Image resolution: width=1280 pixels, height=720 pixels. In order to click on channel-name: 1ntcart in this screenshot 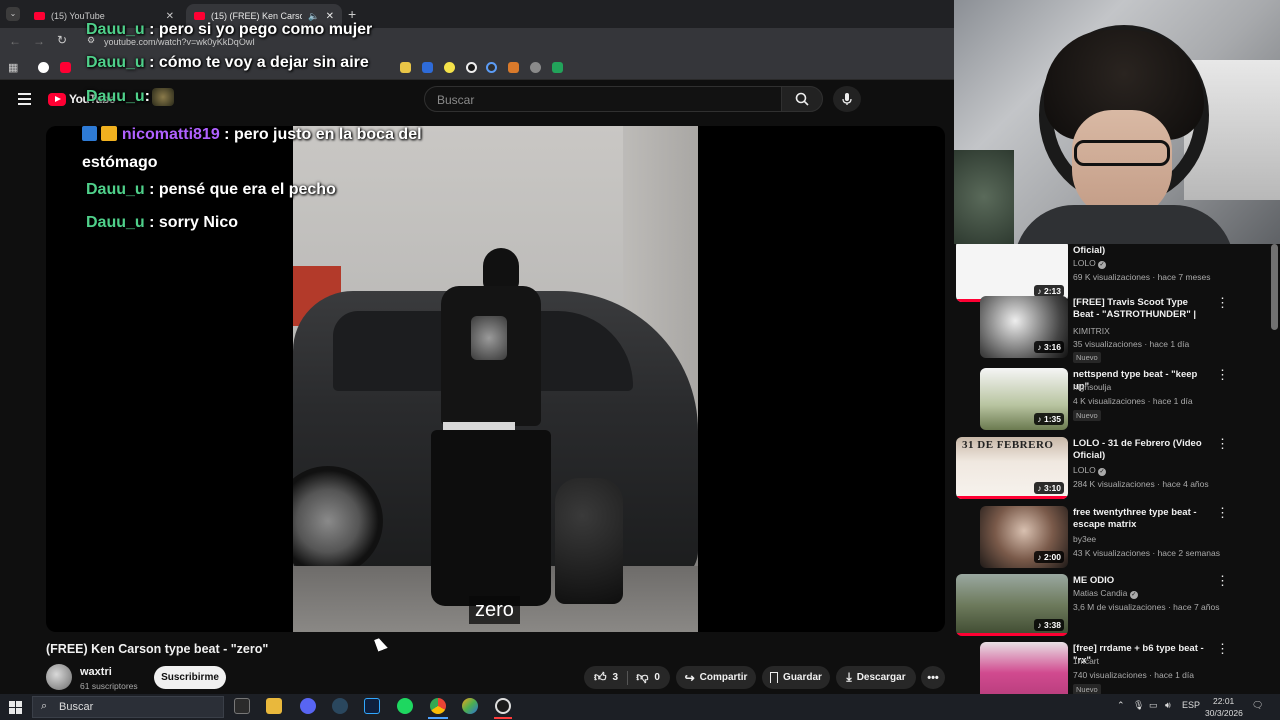, I will do `click(1086, 661)`.